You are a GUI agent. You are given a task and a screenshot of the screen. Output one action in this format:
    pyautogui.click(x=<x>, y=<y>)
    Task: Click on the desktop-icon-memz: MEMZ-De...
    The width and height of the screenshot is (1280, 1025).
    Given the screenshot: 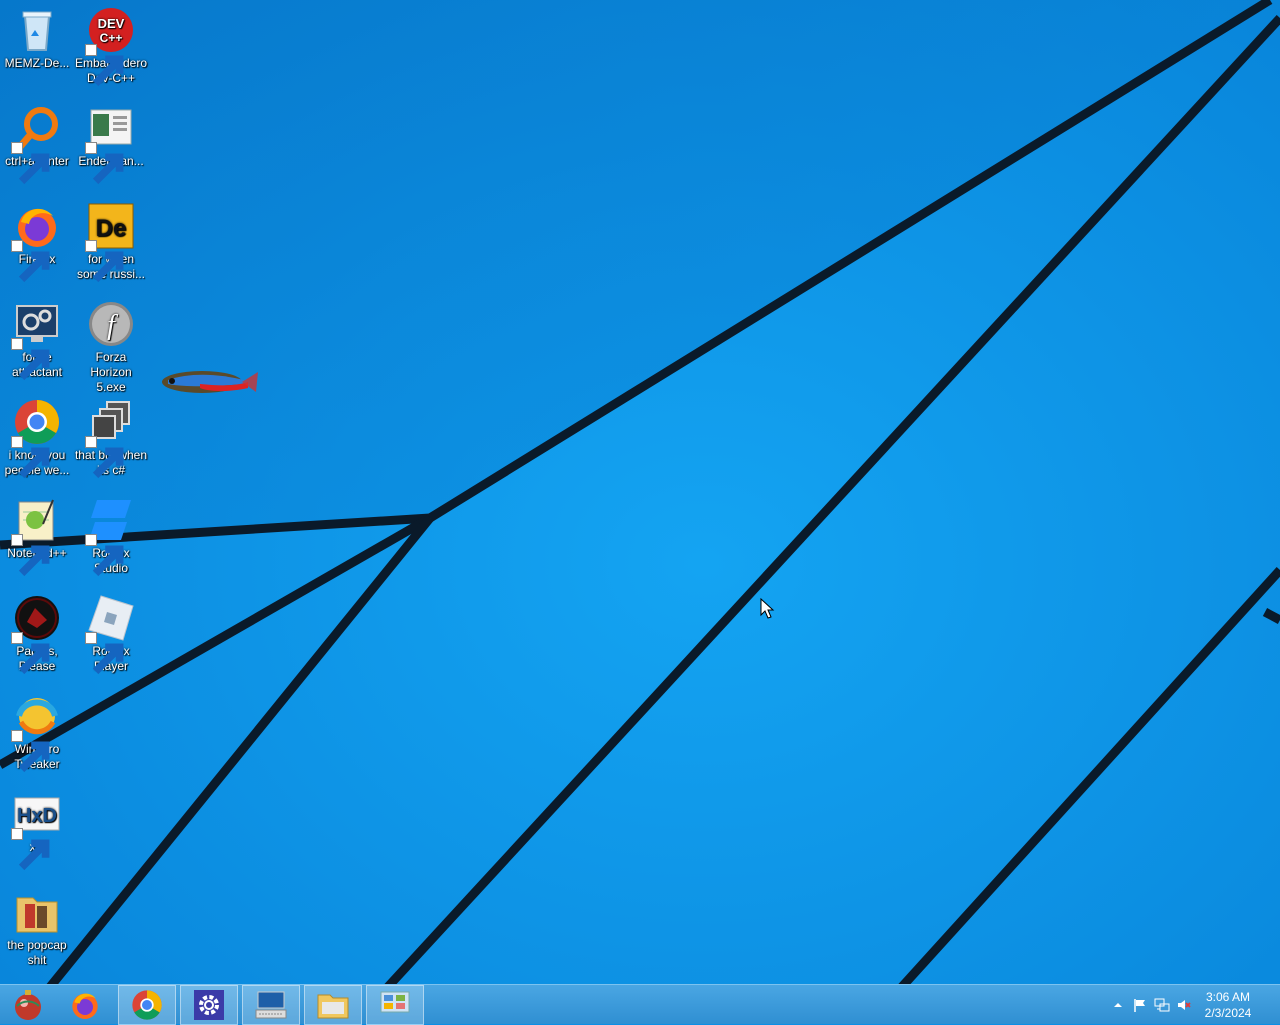 What is the action you would take?
    pyautogui.click(x=37, y=48)
    